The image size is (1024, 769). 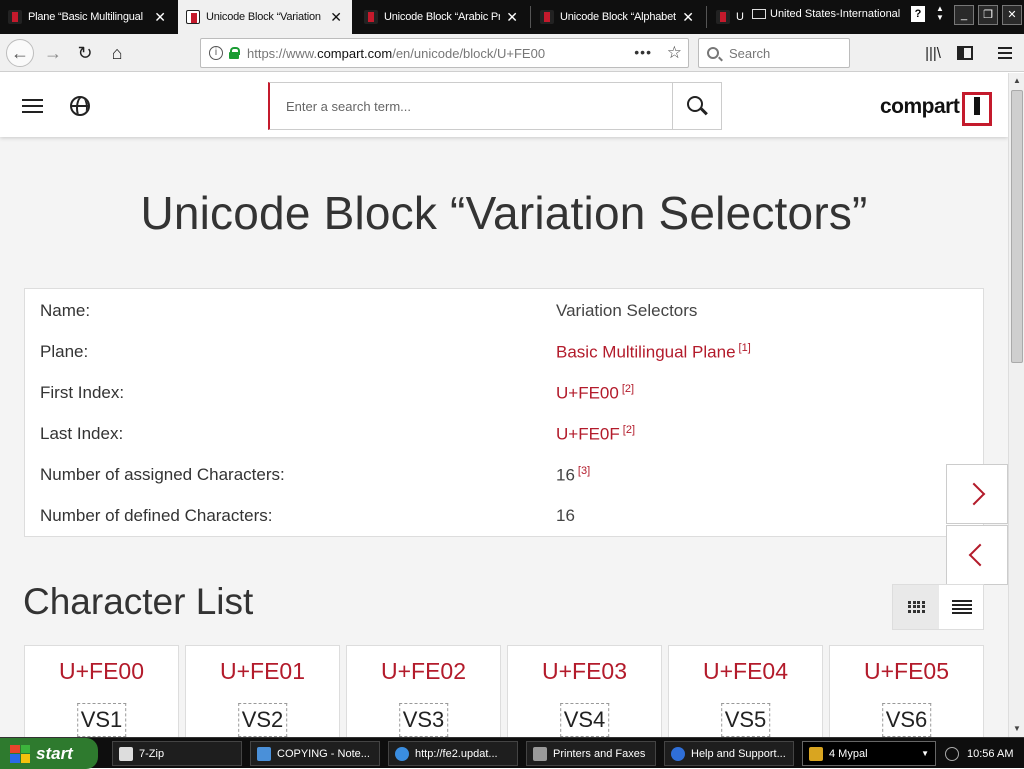 What do you see at coordinates (355, 53) in the screenshot?
I see `url-host: compart.com` at bounding box center [355, 53].